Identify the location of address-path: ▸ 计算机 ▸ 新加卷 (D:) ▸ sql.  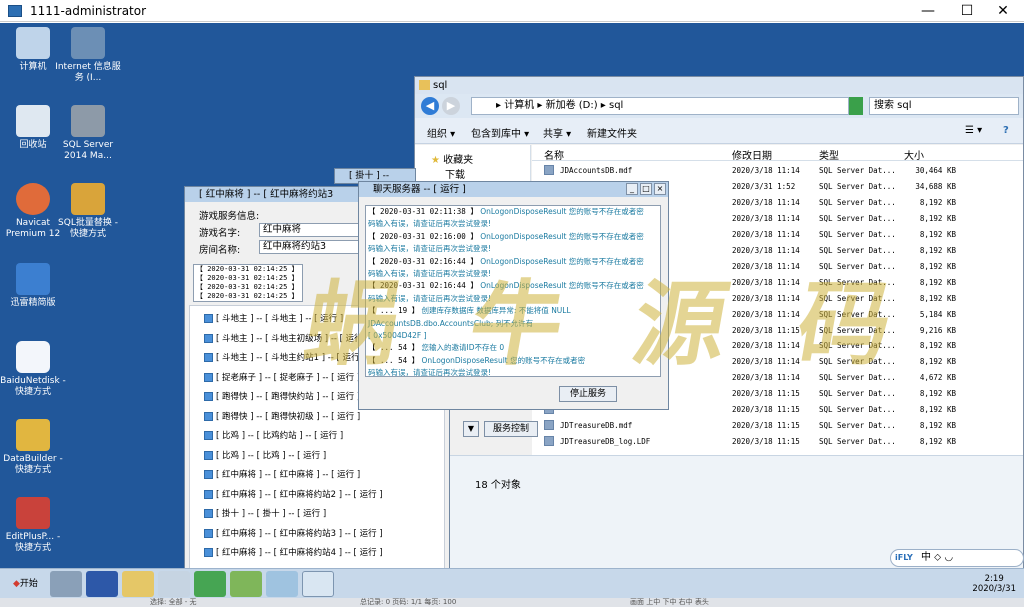
(660, 106).